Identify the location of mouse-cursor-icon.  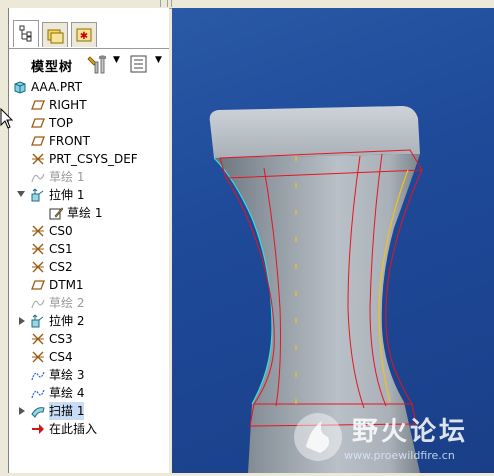
(7, 118).